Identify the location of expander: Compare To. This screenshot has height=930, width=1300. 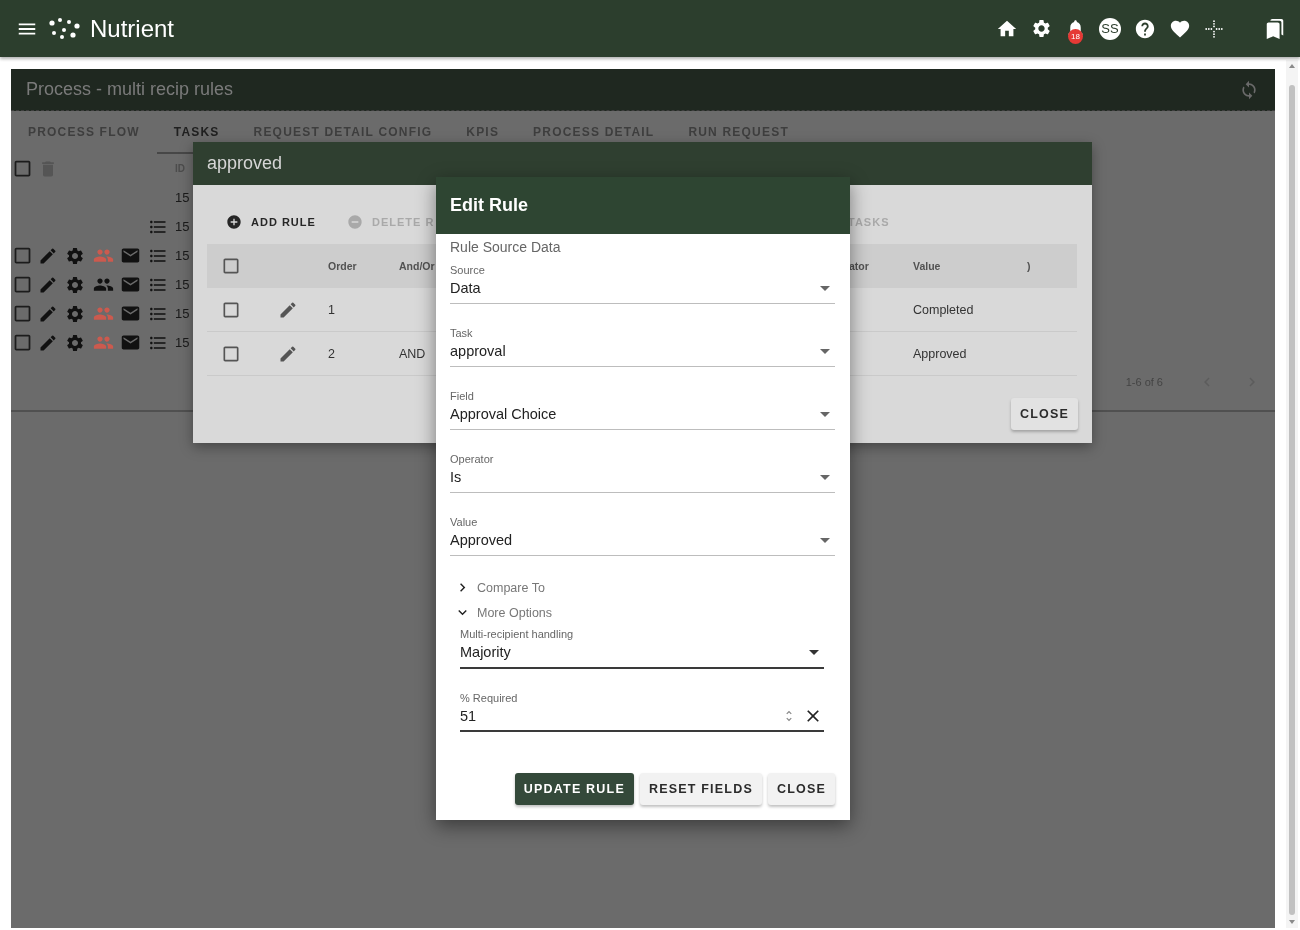
(497, 587).